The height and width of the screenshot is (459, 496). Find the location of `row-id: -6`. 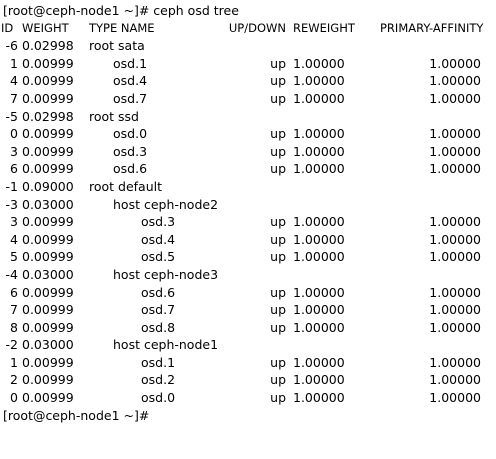

row-id: -6 is located at coordinates (11, 46).